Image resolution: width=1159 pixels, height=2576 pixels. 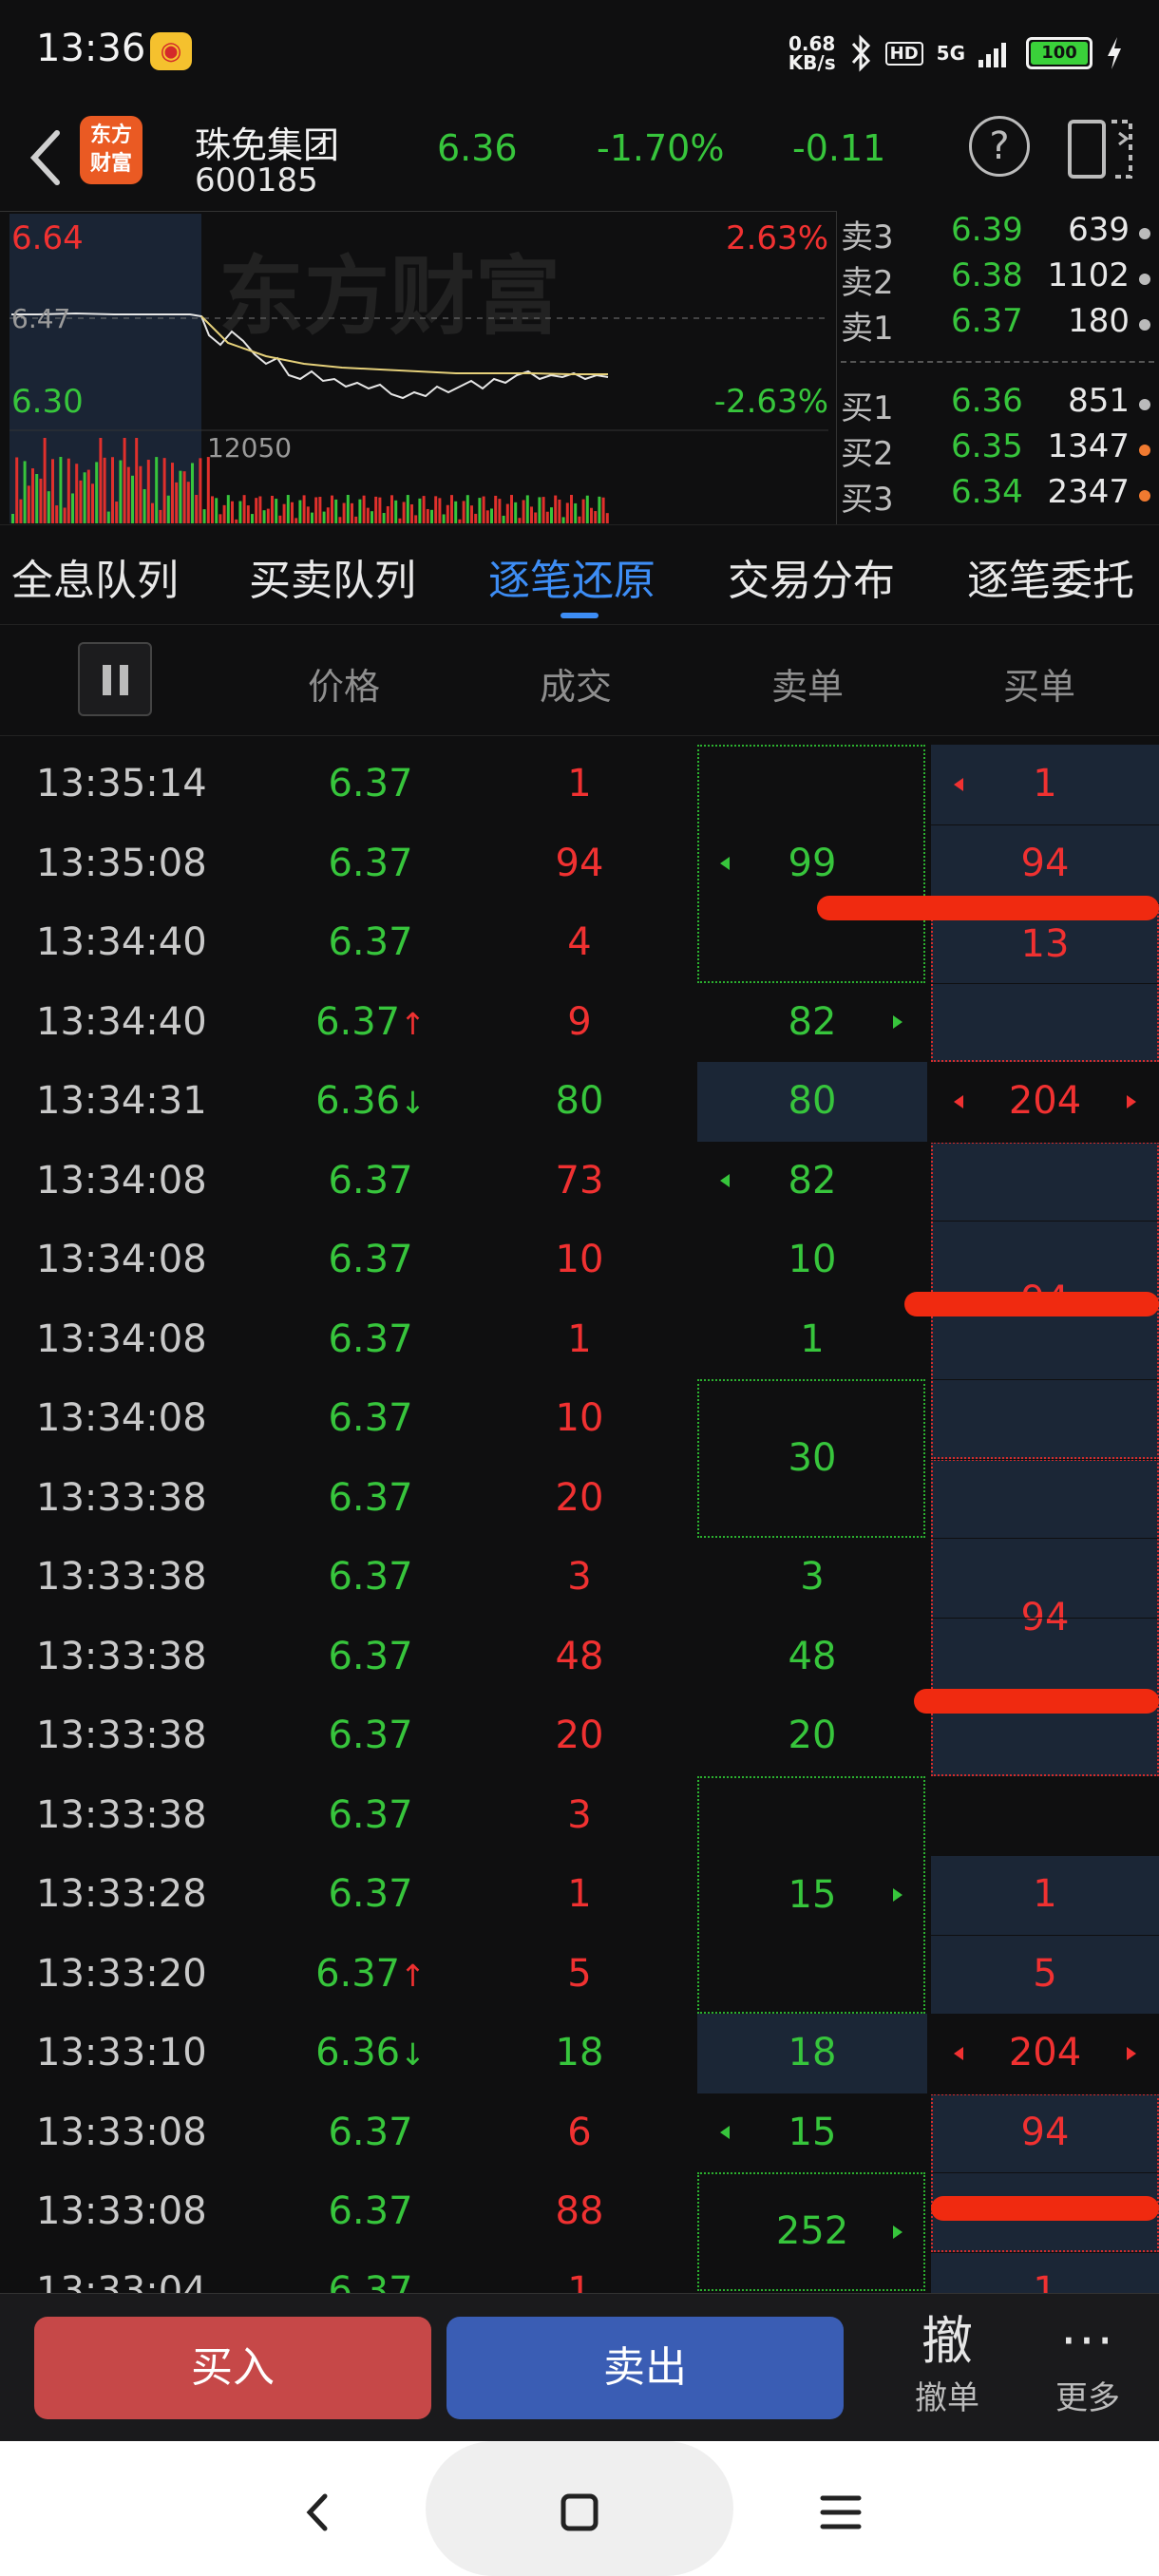 I want to click on chart-mid-price: 6.47, so click(x=41, y=318).